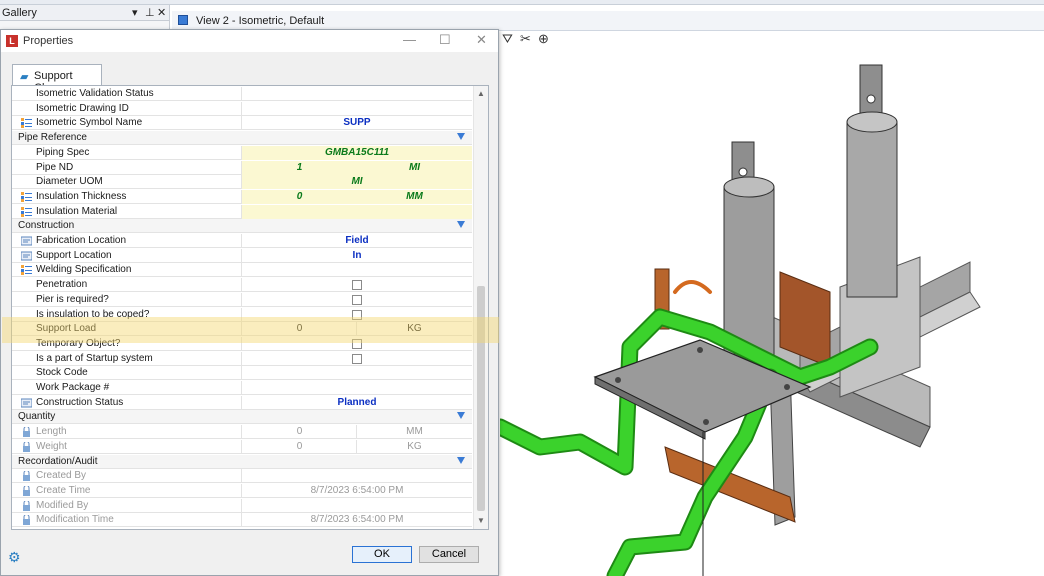 Image resolution: width=1044 pixels, height=576 pixels. I want to click on zoom-icon: ⊕, so click(543, 39).